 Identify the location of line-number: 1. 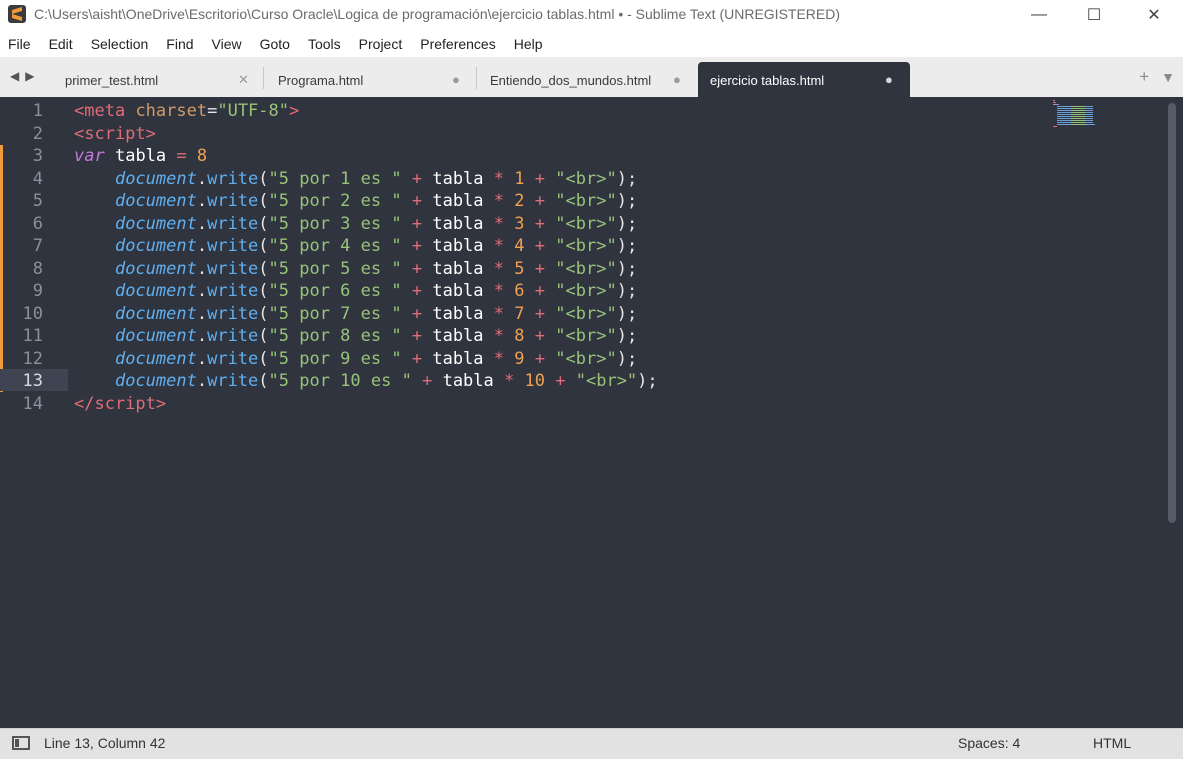
(37, 111).